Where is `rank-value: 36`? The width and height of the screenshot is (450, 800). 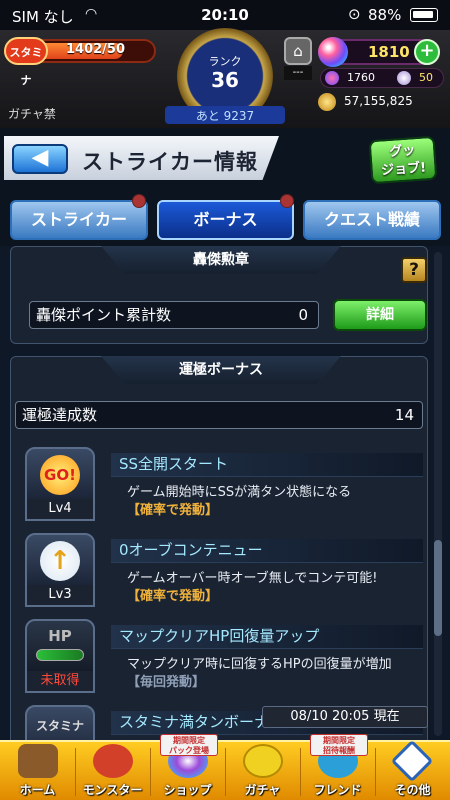
rank-value: 36 is located at coordinates (225, 80).